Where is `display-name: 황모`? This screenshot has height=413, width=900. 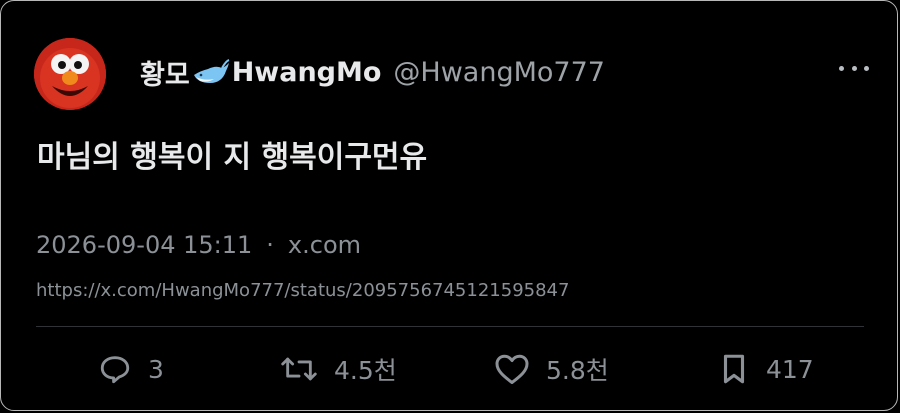
display-name: 황모 is located at coordinates (165, 72).